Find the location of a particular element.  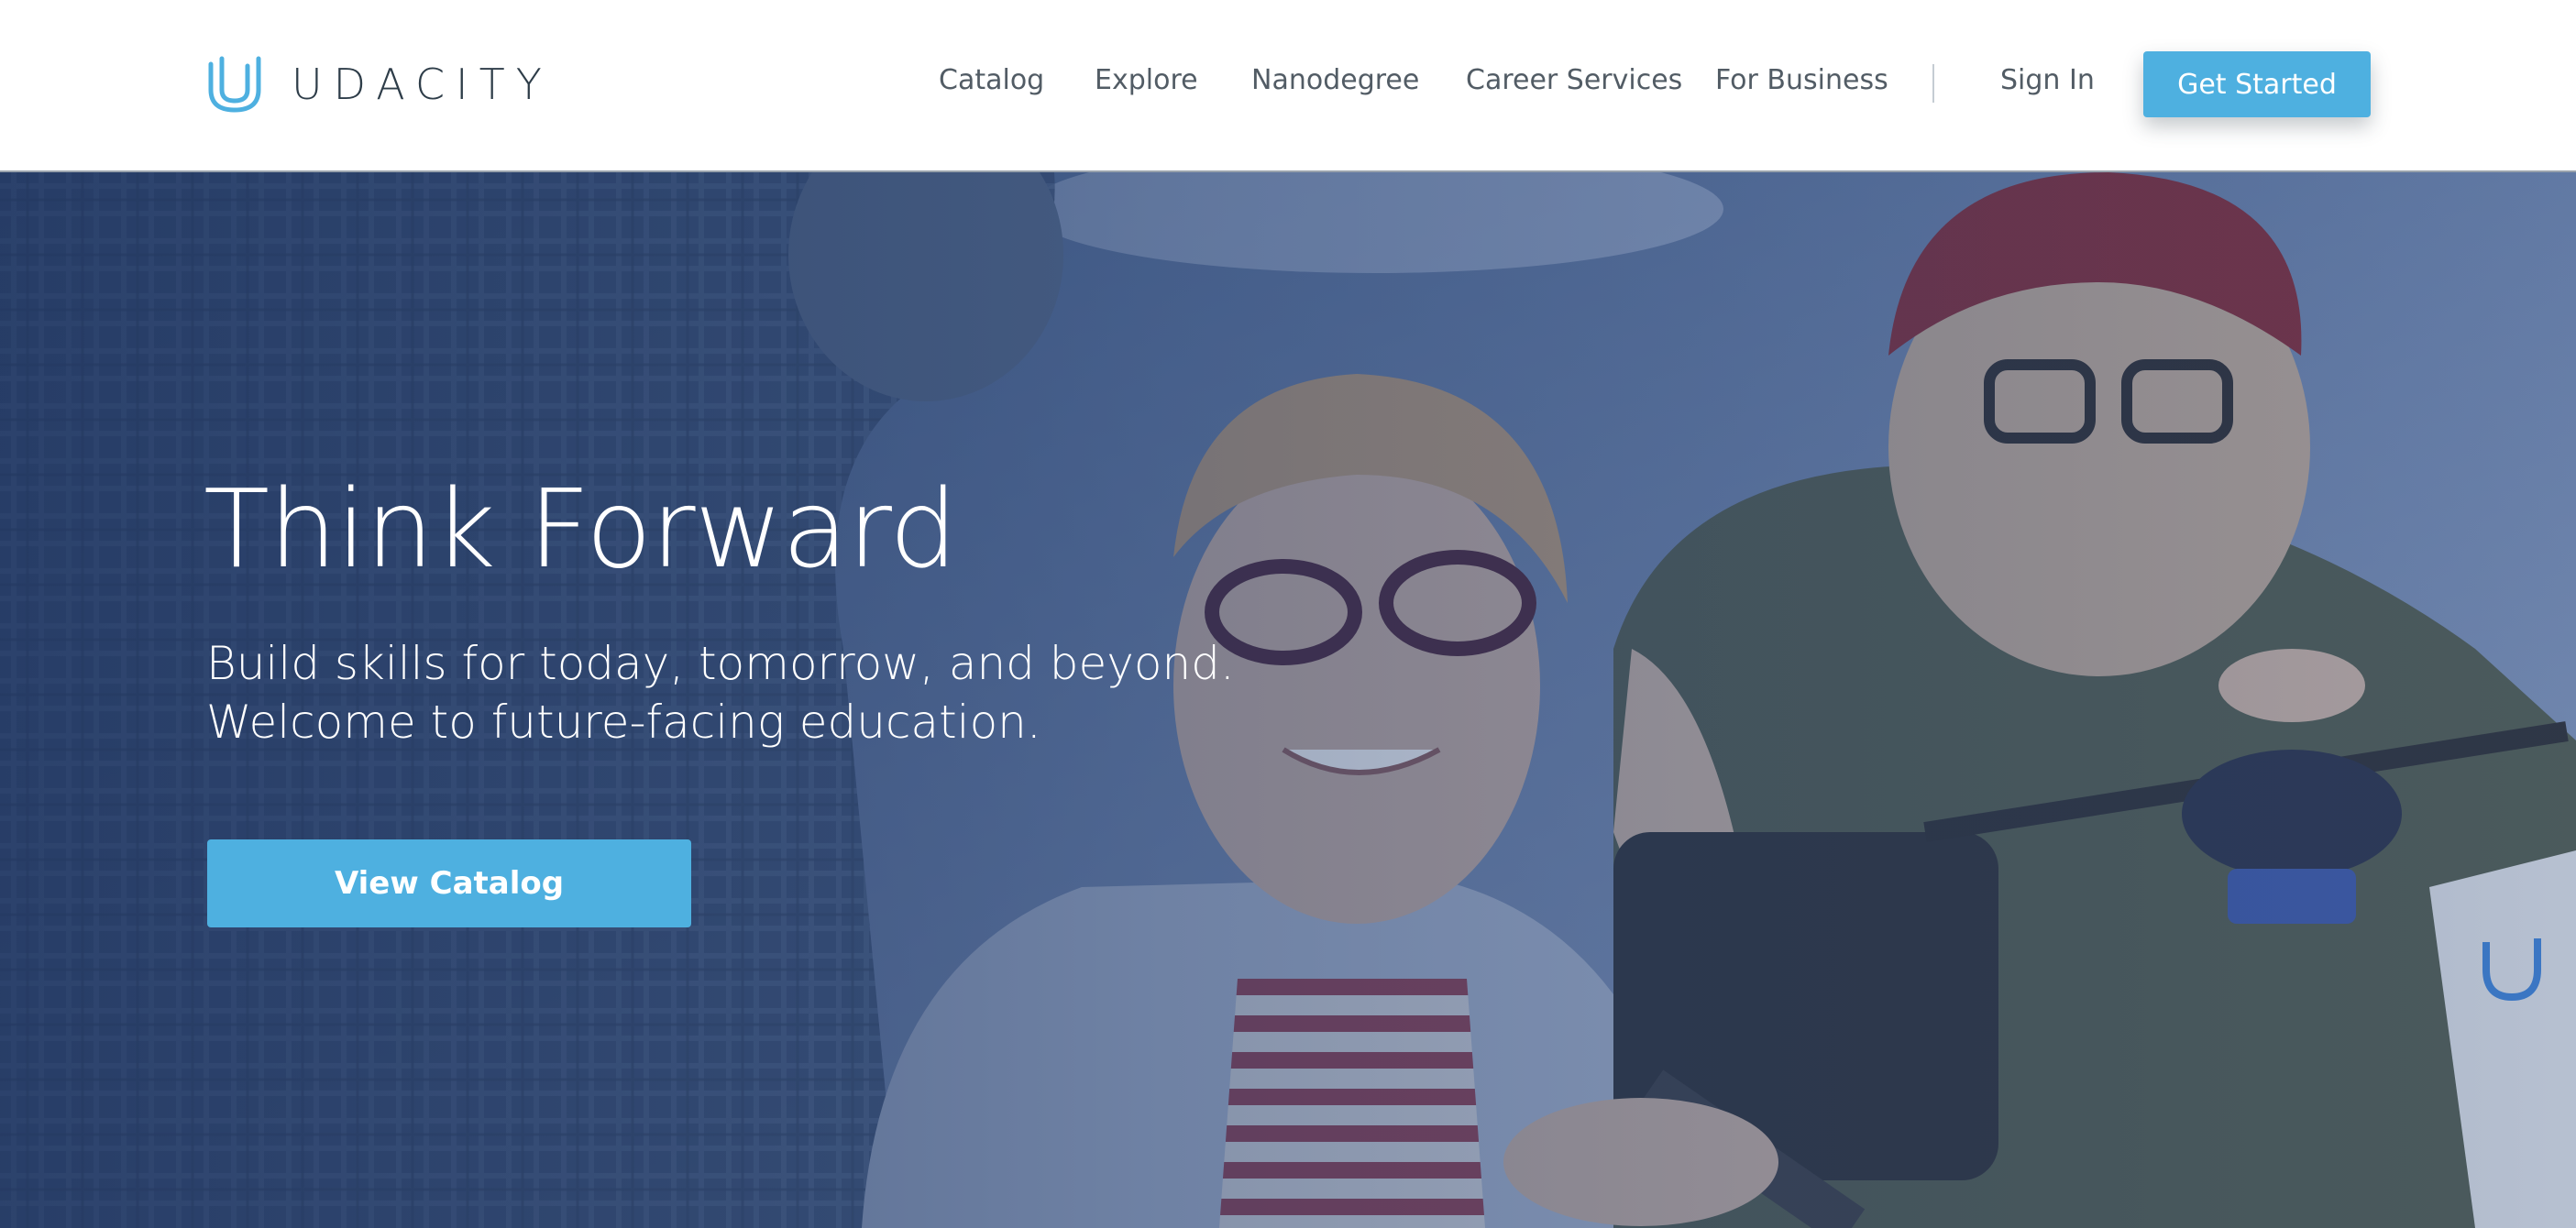

nav-item-catalog: Catalog is located at coordinates (991, 80).